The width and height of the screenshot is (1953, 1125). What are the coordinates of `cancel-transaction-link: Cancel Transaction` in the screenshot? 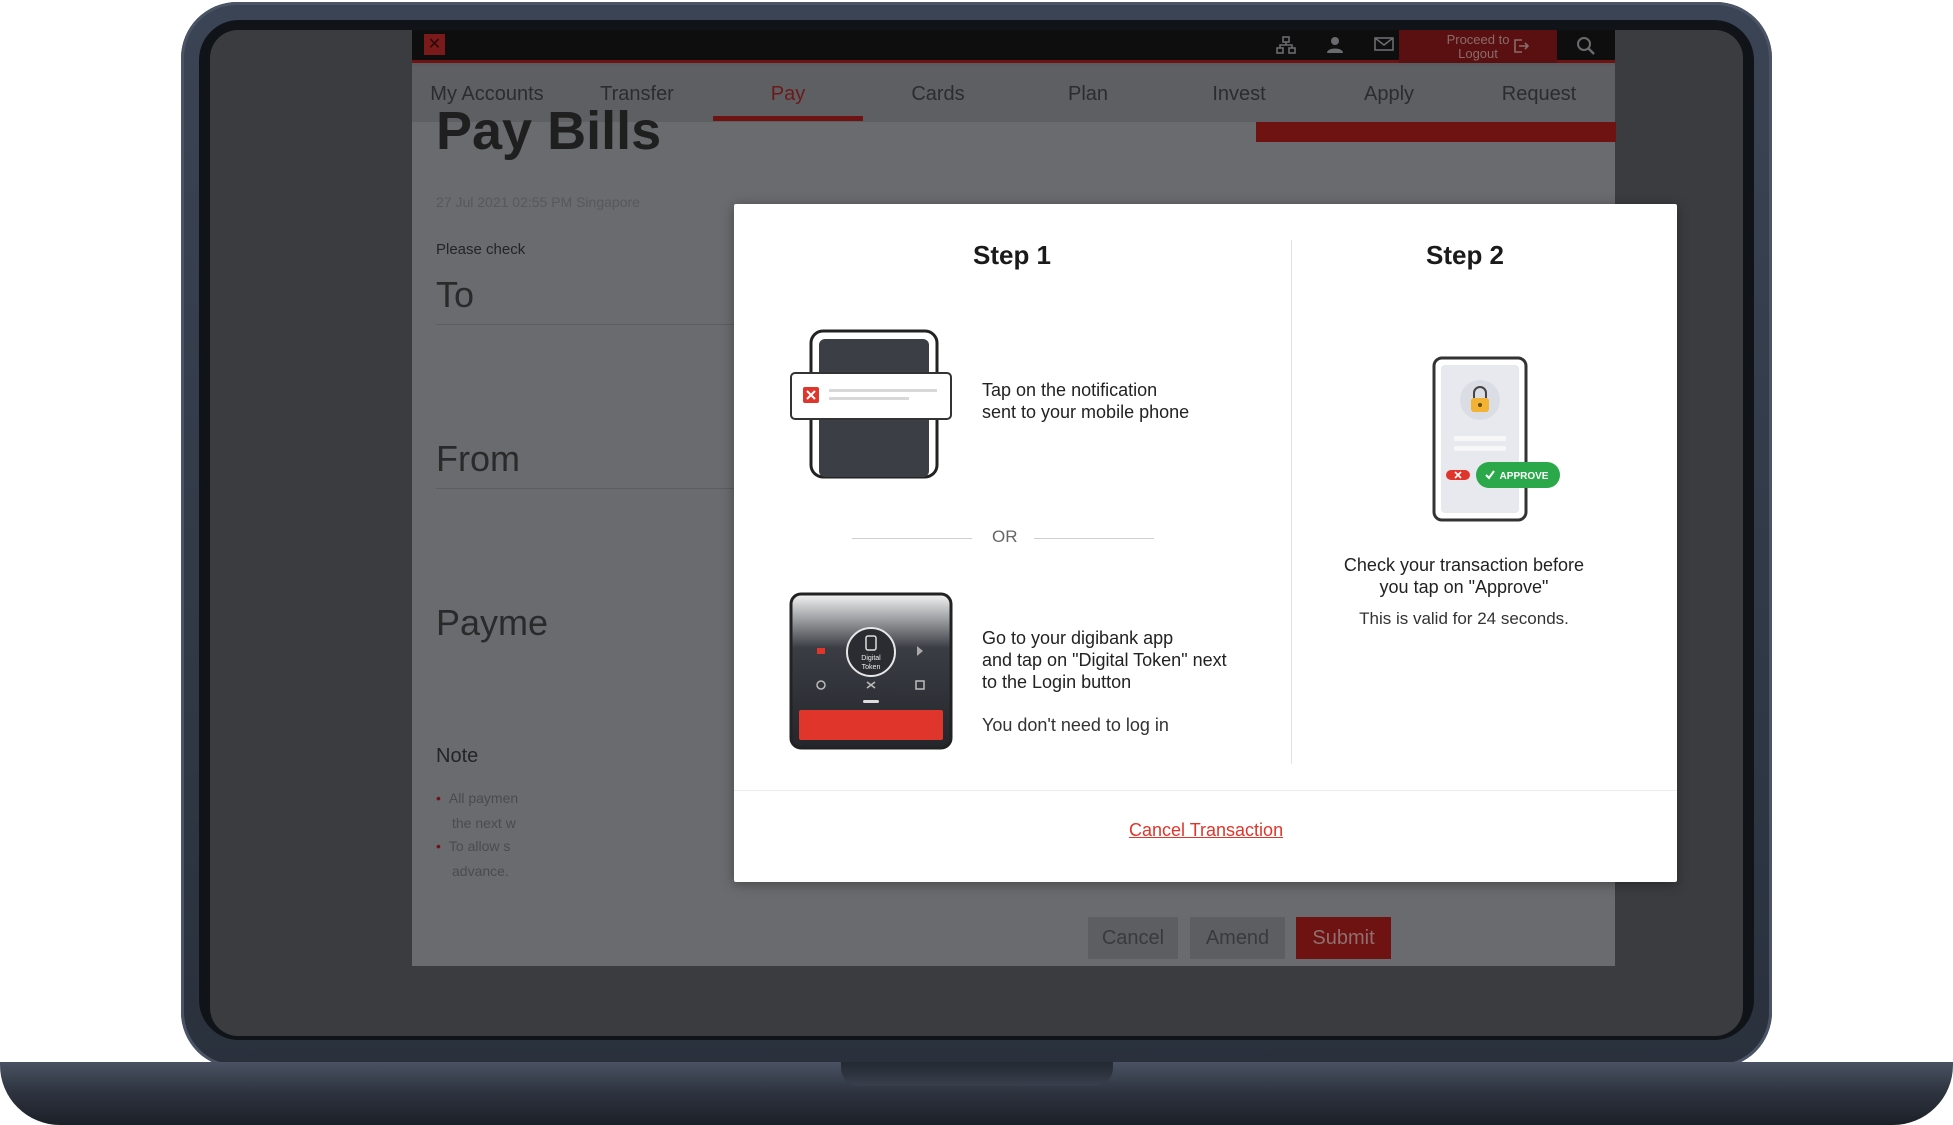 It's located at (1206, 830).